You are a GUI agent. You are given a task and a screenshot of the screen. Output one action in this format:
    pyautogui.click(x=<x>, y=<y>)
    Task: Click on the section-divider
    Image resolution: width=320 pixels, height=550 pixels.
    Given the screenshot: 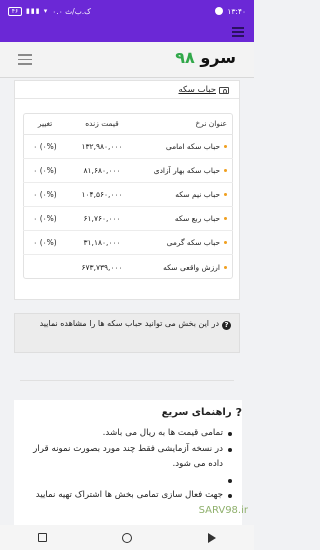 What is the action you would take?
    pyautogui.click(x=127, y=380)
    